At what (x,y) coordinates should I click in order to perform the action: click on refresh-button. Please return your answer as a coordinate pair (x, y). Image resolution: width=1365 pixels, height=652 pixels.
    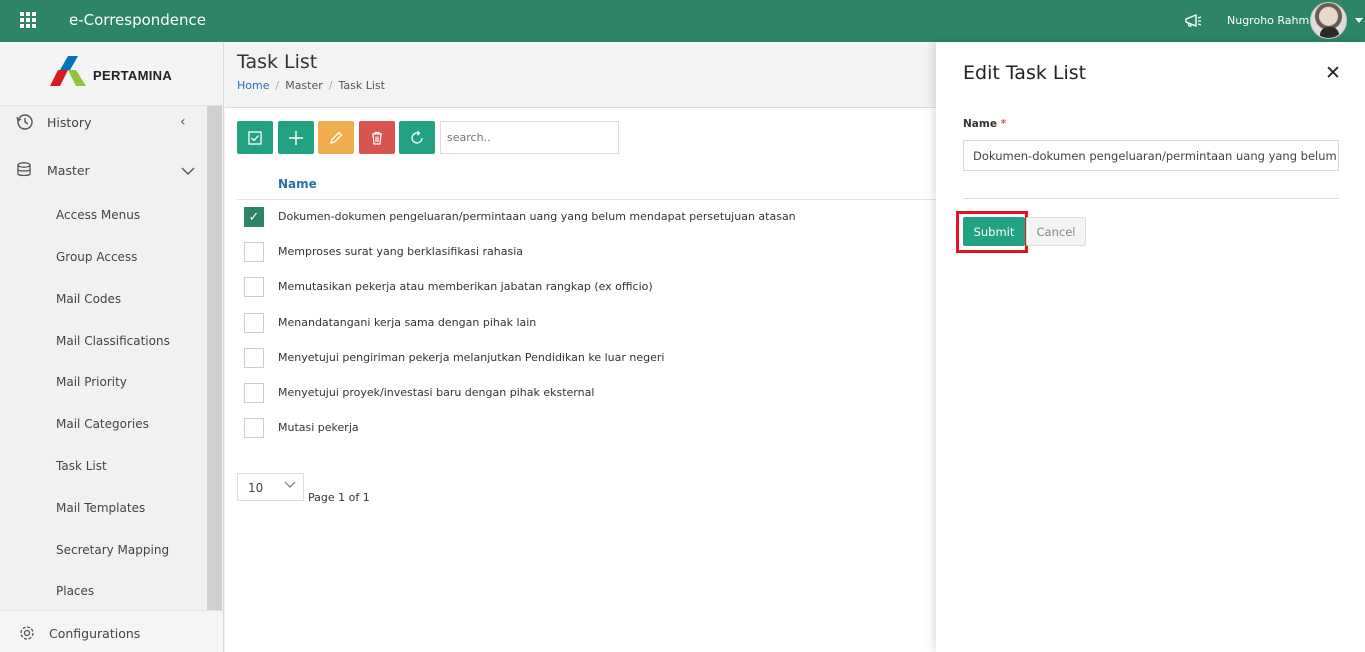
    Looking at the image, I should click on (417, 137).